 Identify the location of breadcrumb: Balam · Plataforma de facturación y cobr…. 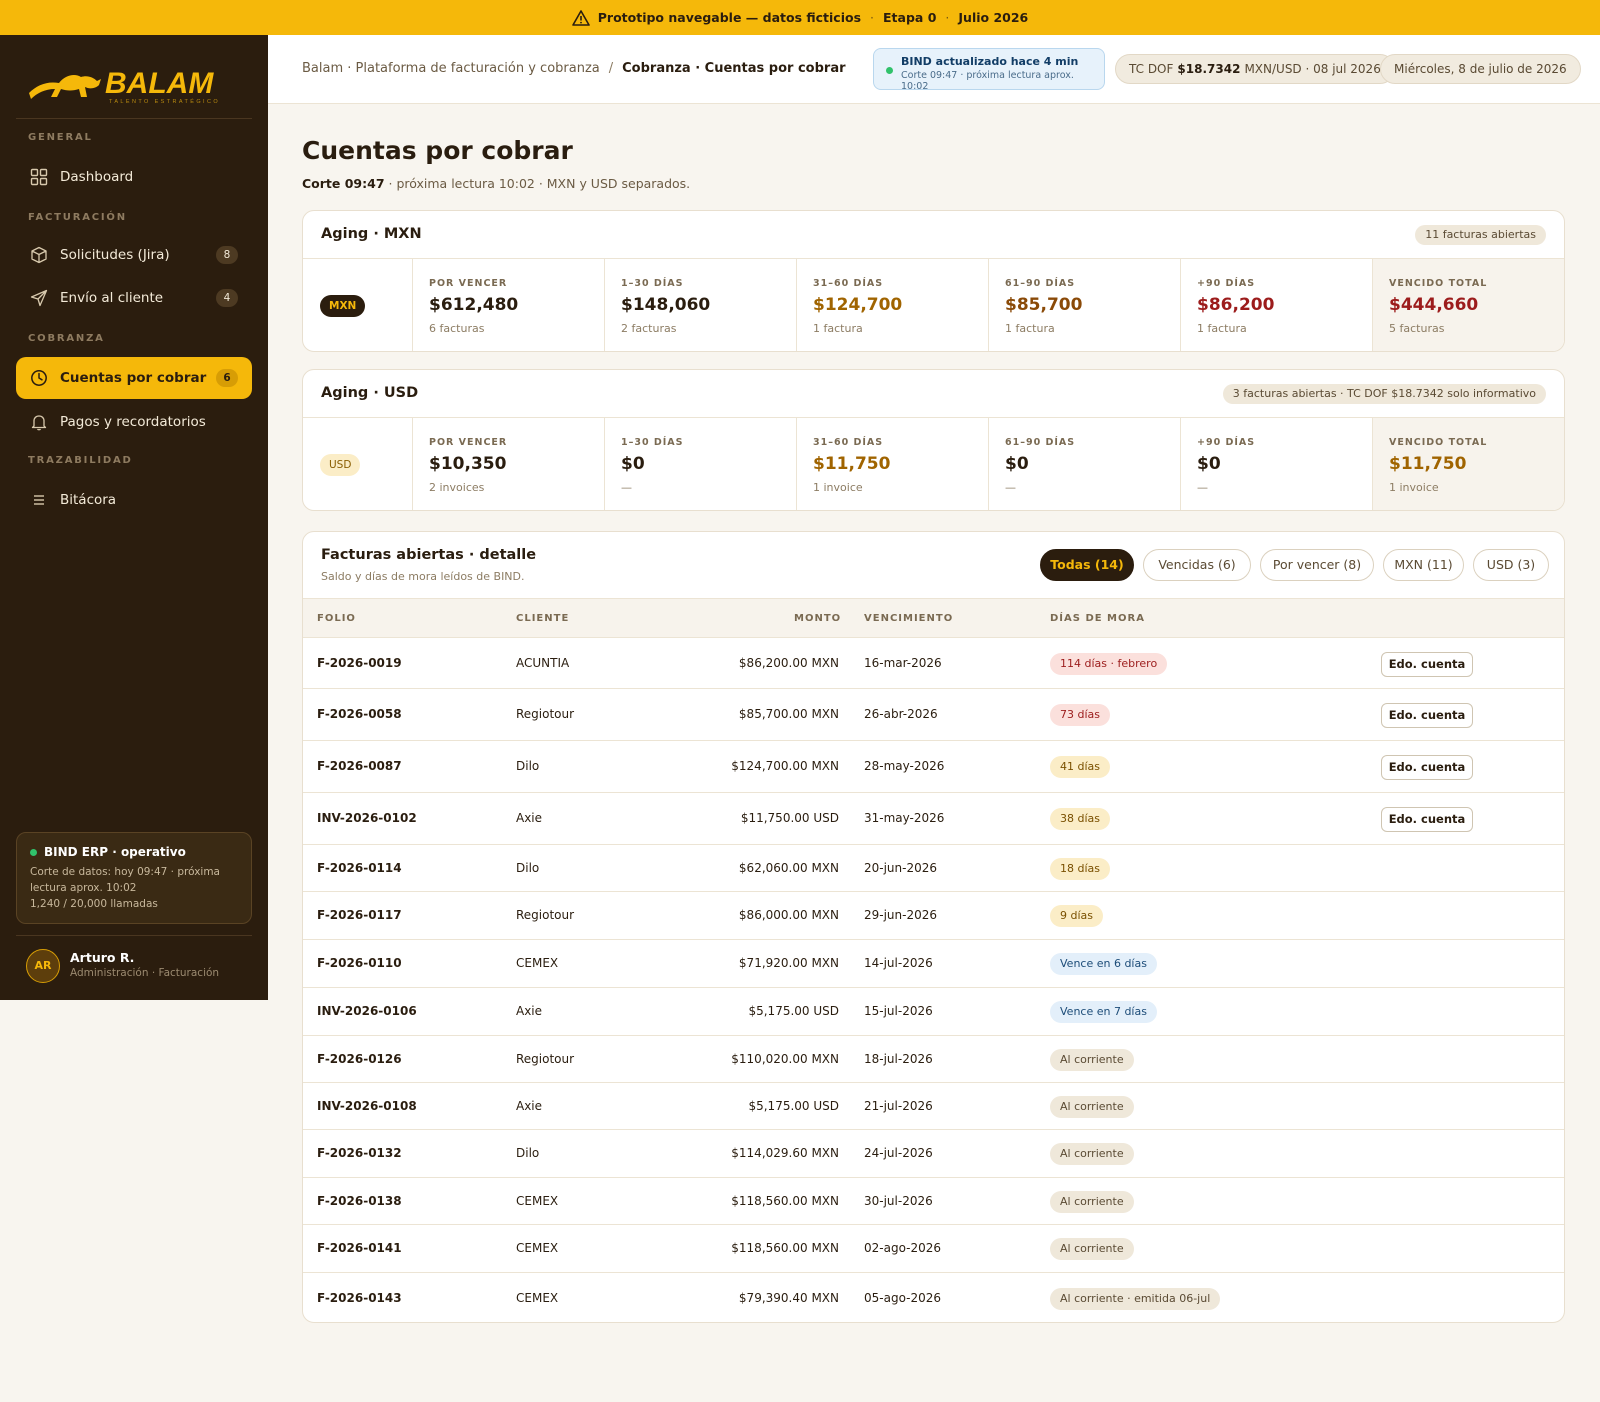
(574, 68).